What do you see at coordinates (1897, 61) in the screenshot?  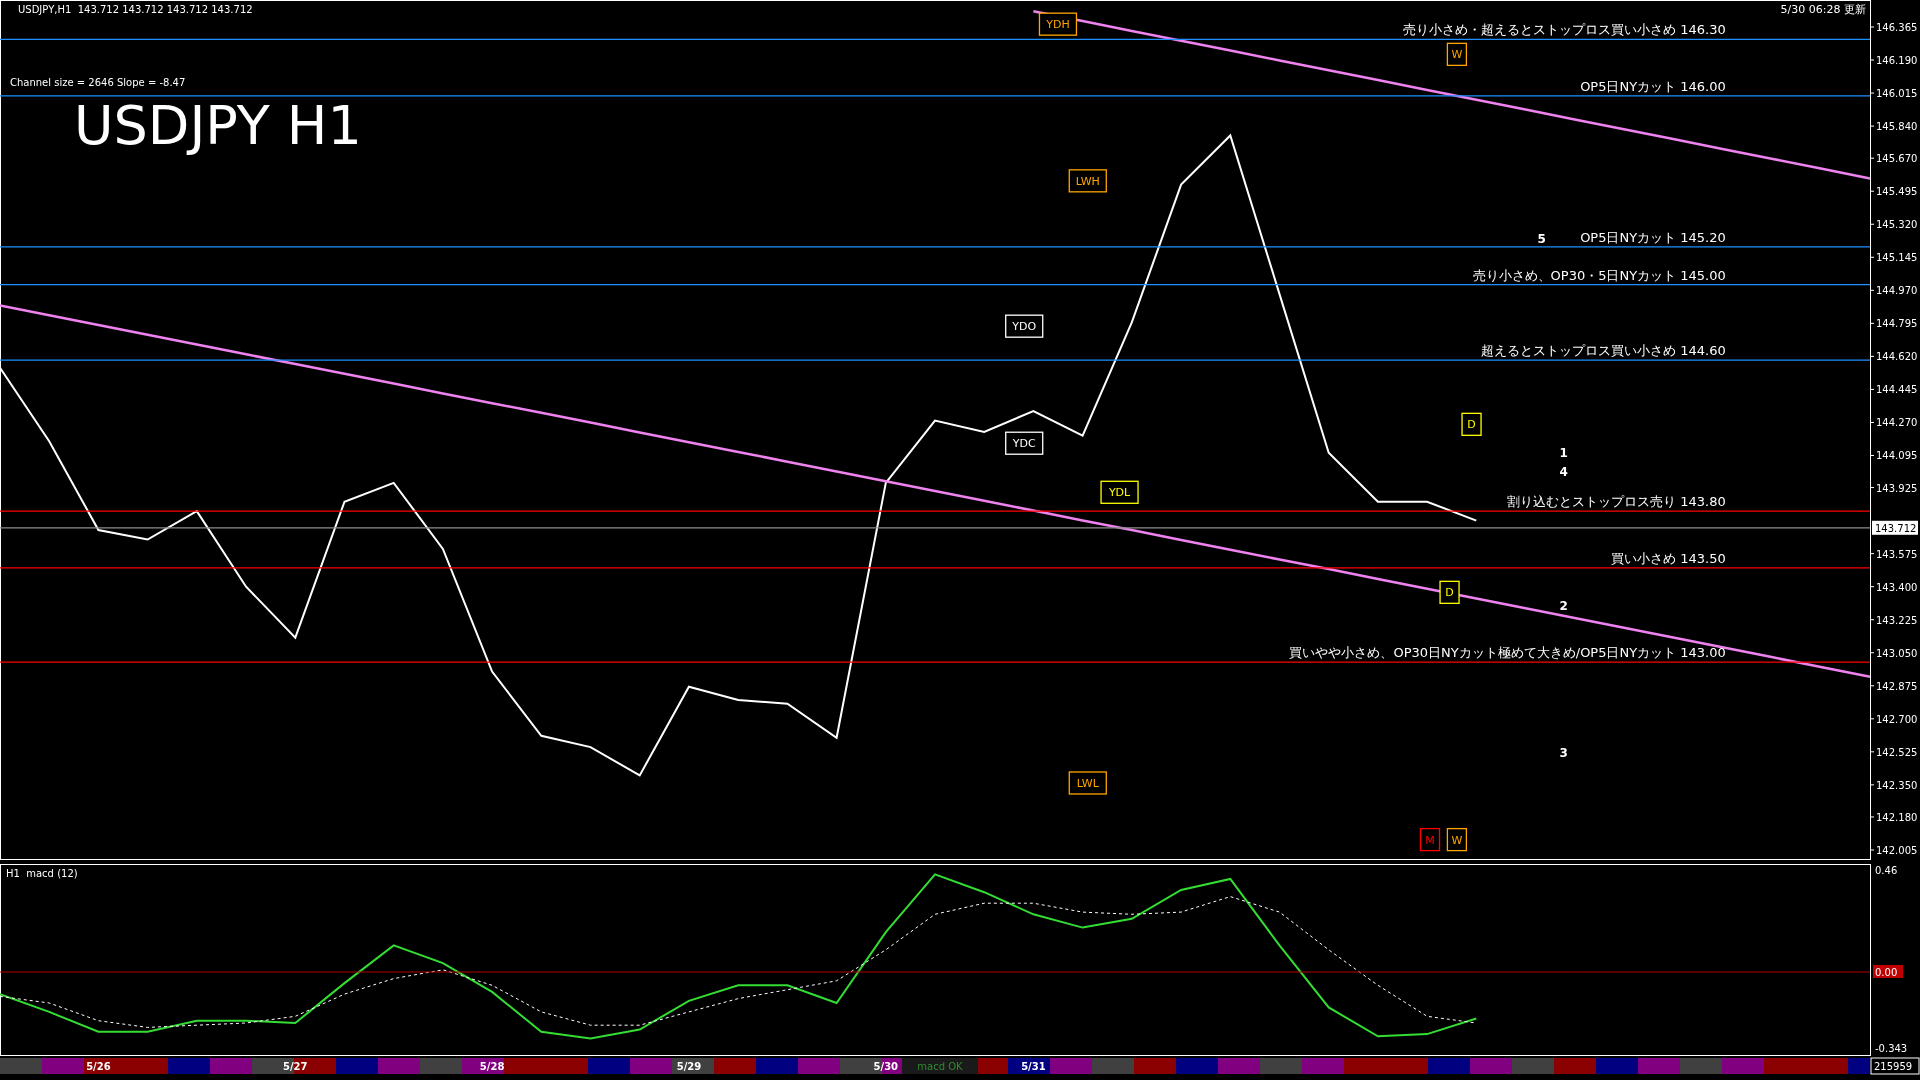 I see `axis-label: 146.190` at bounding box center [1897, 61].